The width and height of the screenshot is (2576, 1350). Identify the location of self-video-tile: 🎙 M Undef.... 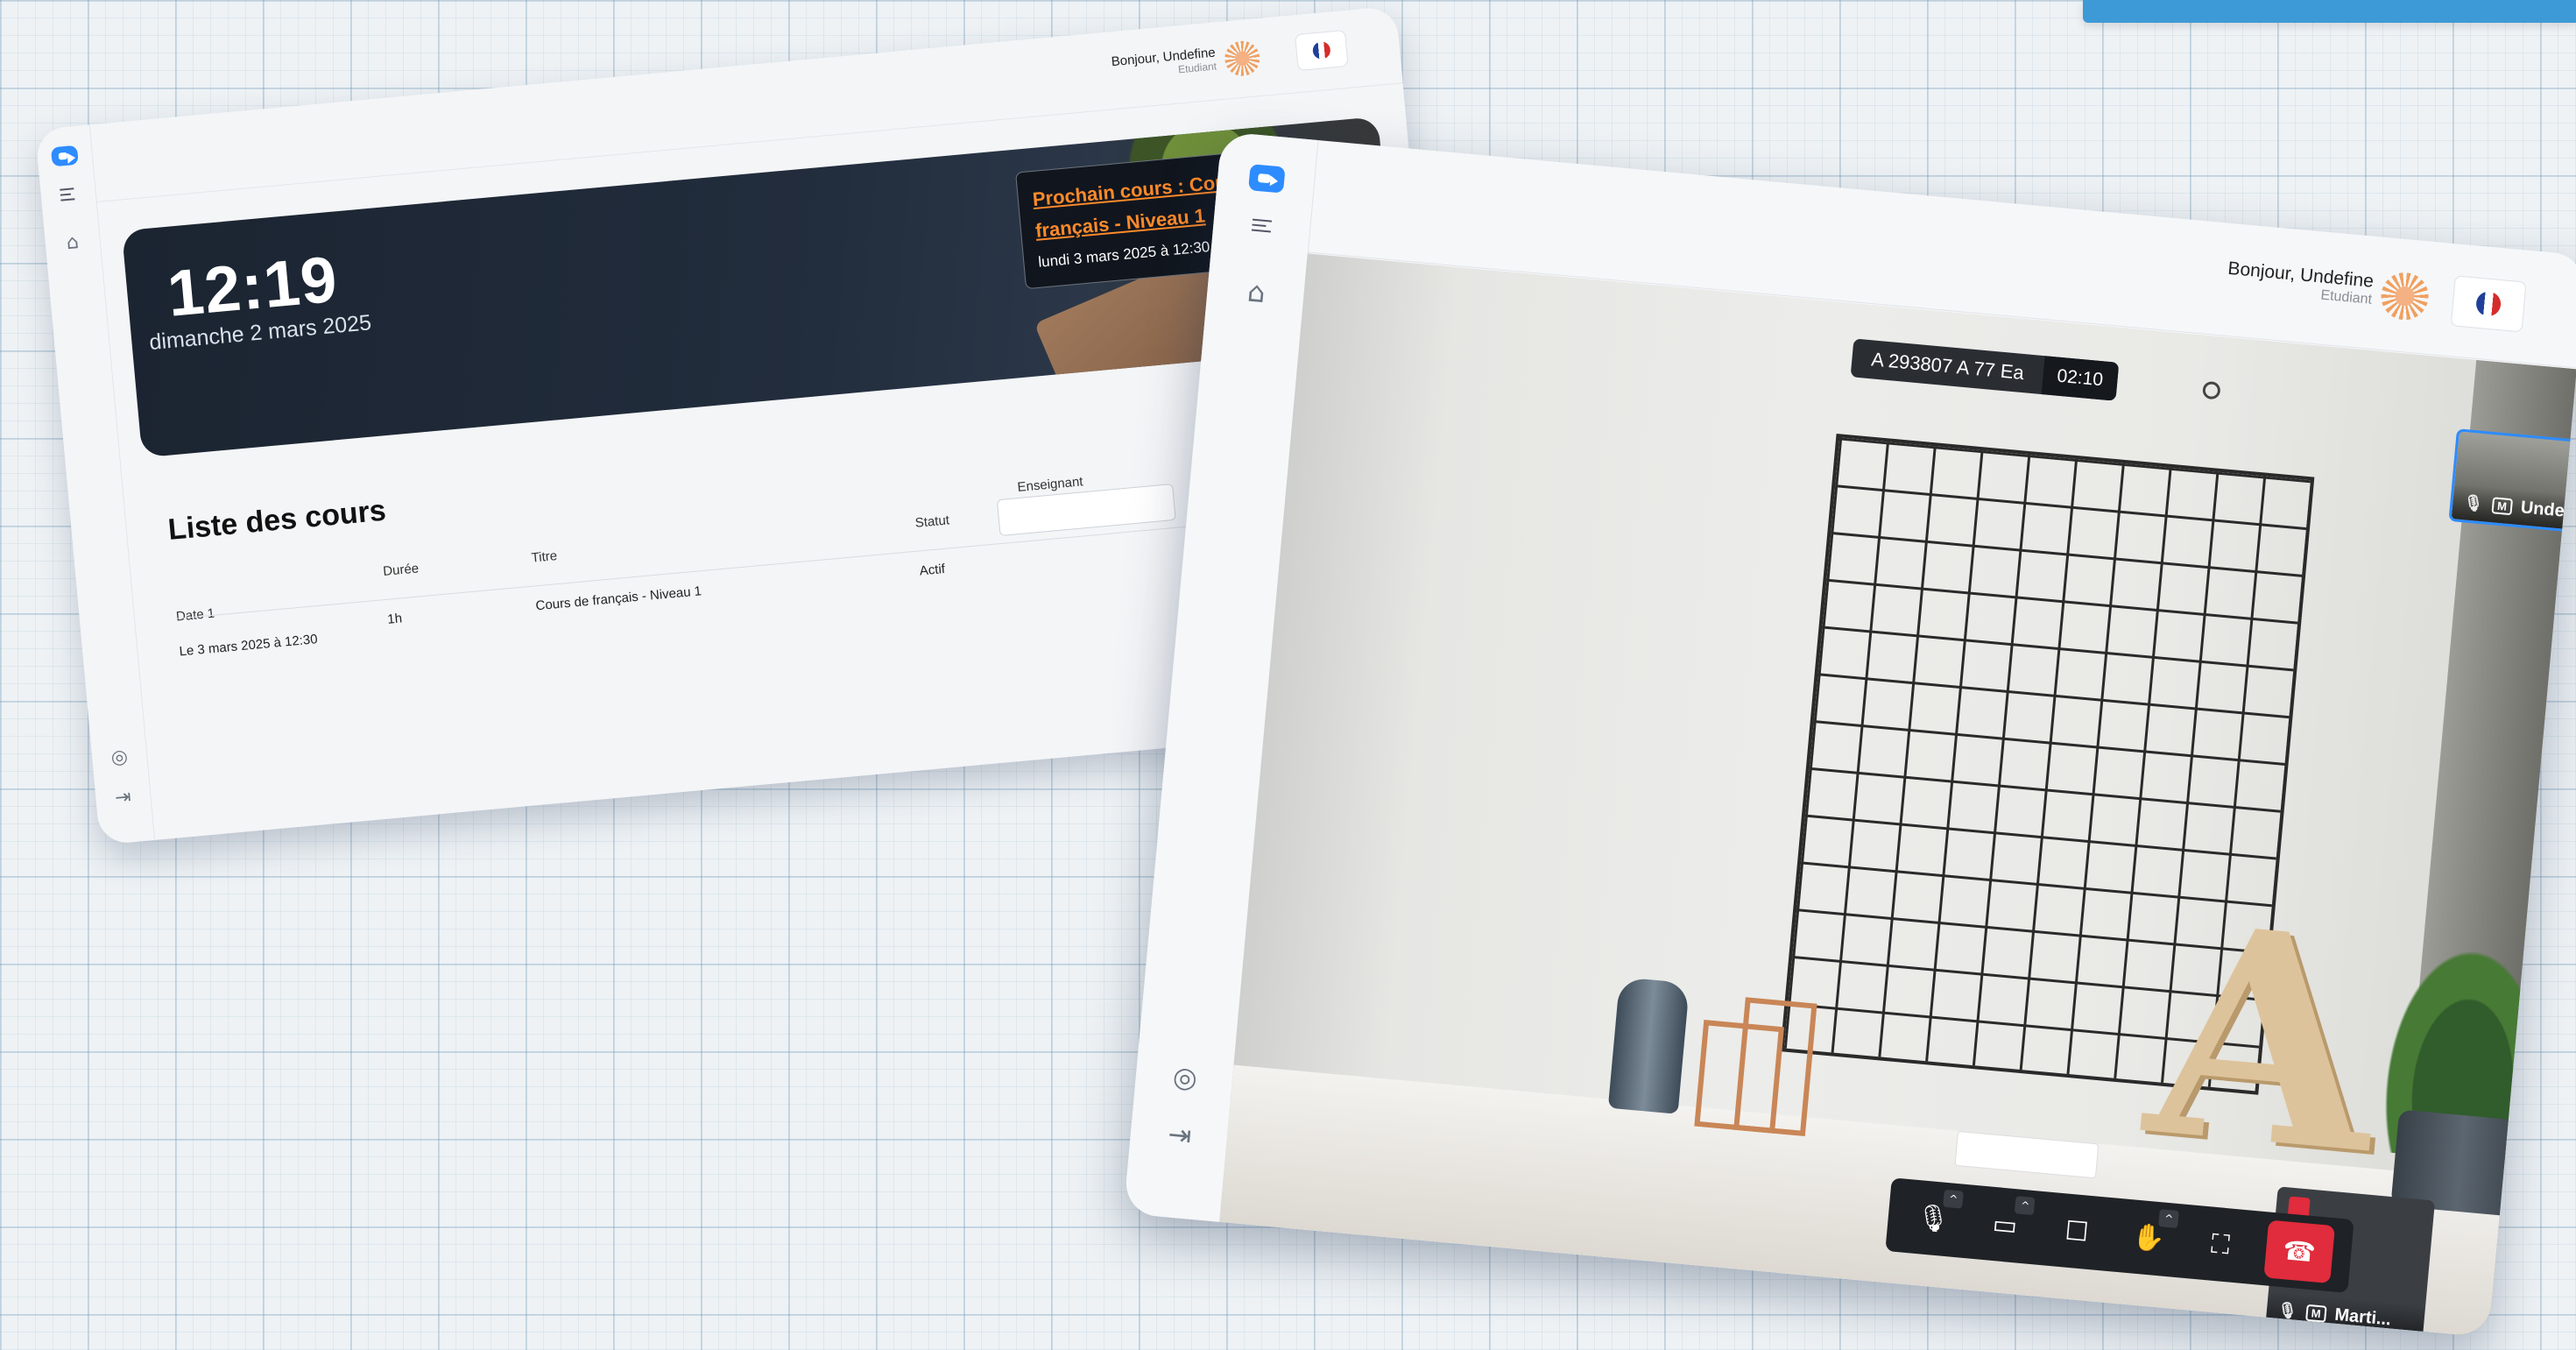
(2512, 481).